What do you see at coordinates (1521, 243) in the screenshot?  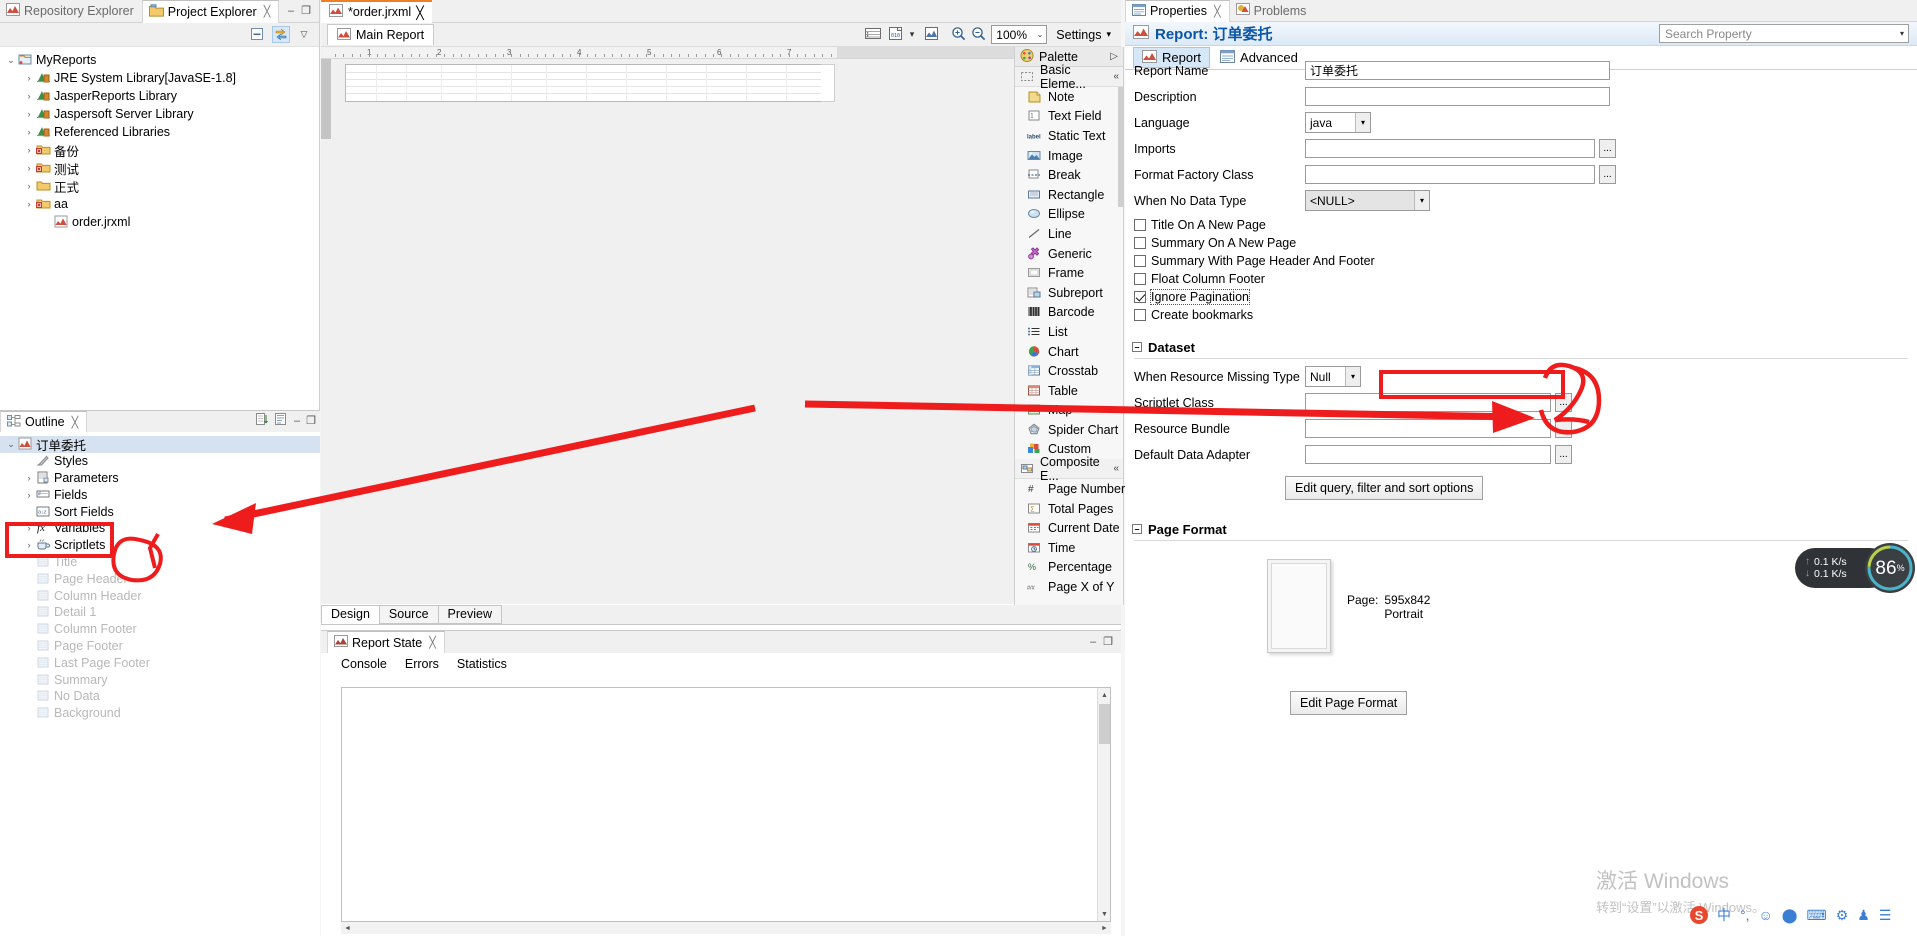 I see `checkbox-row-summary-on-a-new-page: Summary On A New Page` at bounding box center [1521, 243].